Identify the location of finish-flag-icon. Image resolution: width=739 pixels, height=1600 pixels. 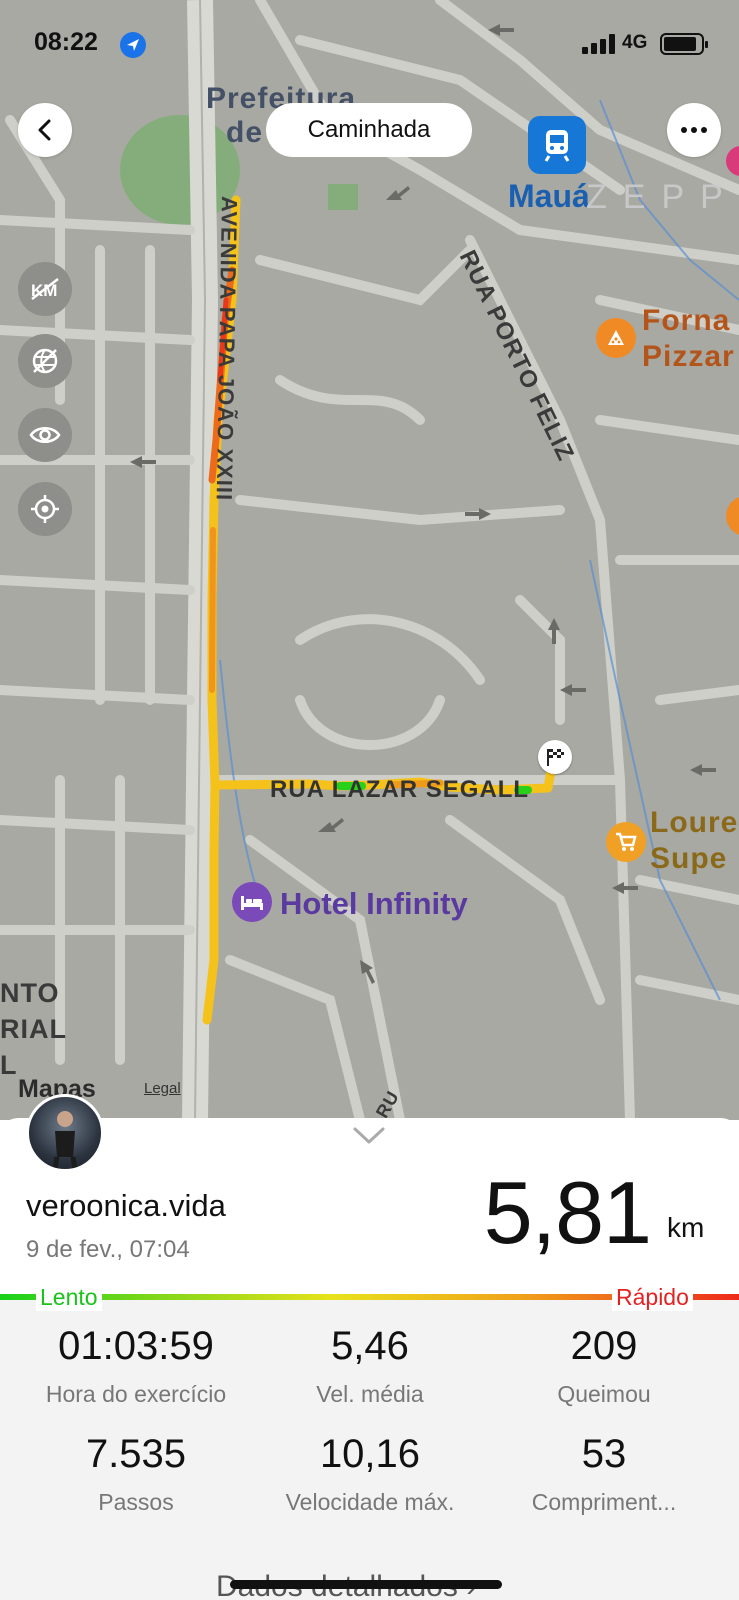
(555, 757).